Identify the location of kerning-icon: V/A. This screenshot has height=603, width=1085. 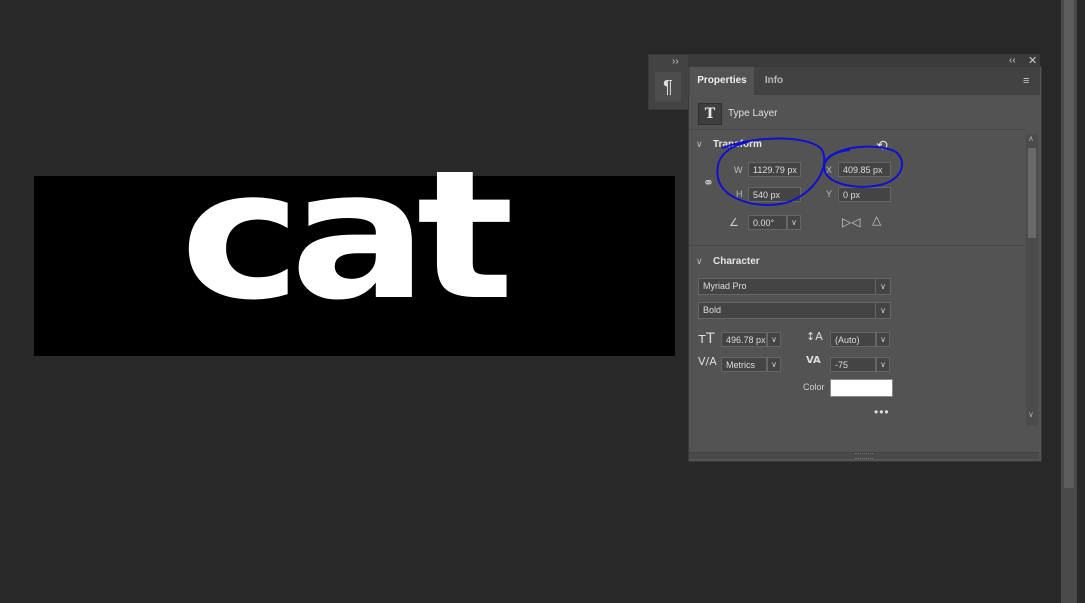
(707, 361).